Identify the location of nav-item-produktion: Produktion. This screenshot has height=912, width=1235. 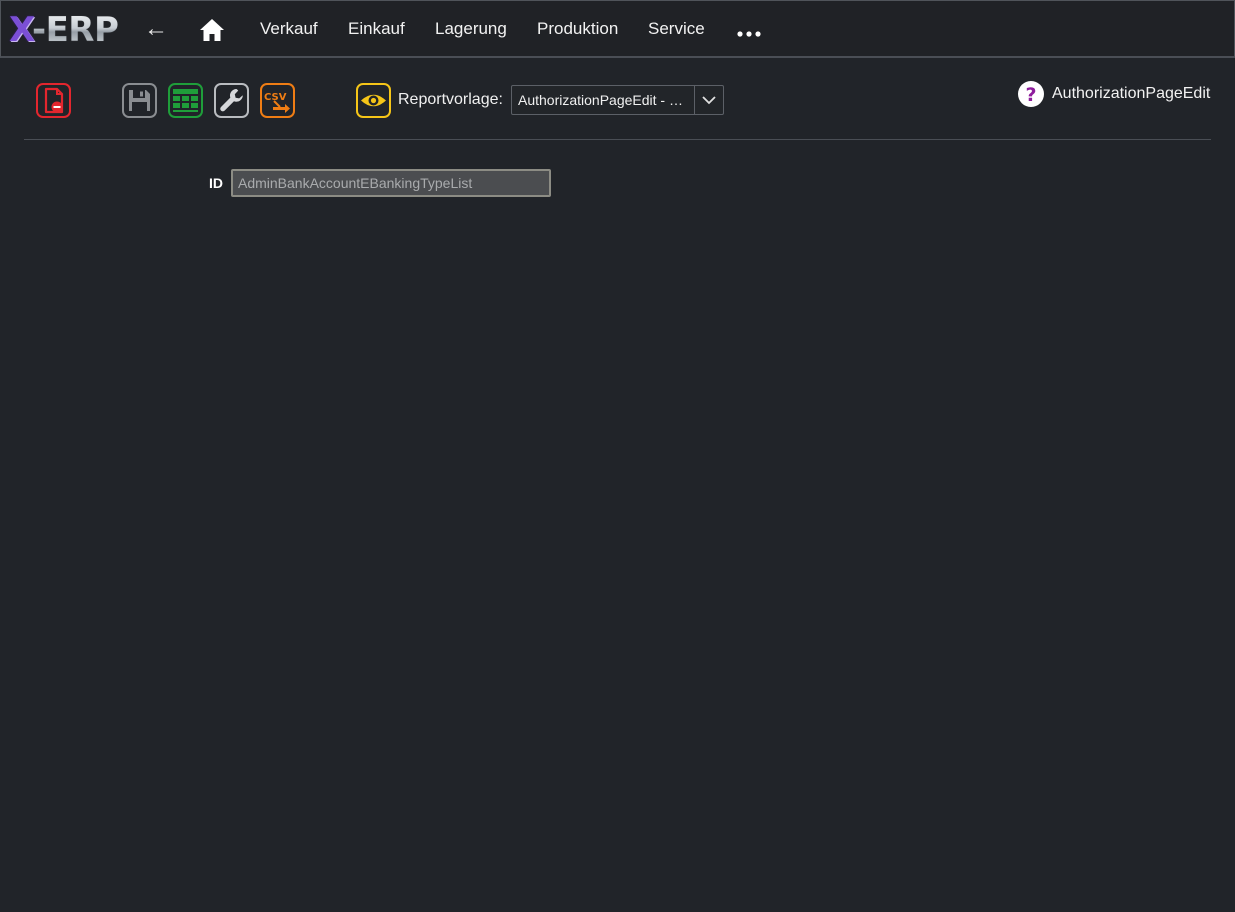
(577, 29).